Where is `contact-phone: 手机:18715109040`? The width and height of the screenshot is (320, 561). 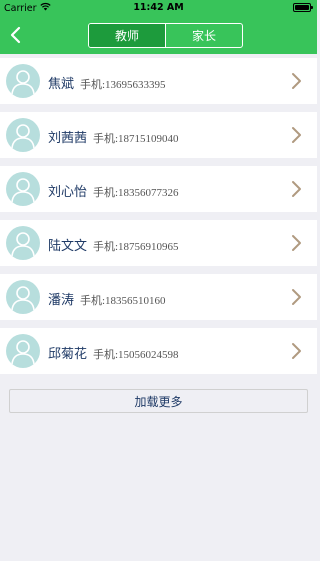 contact-phone: 手机:18715109040 is located at coordinates (136, 139).